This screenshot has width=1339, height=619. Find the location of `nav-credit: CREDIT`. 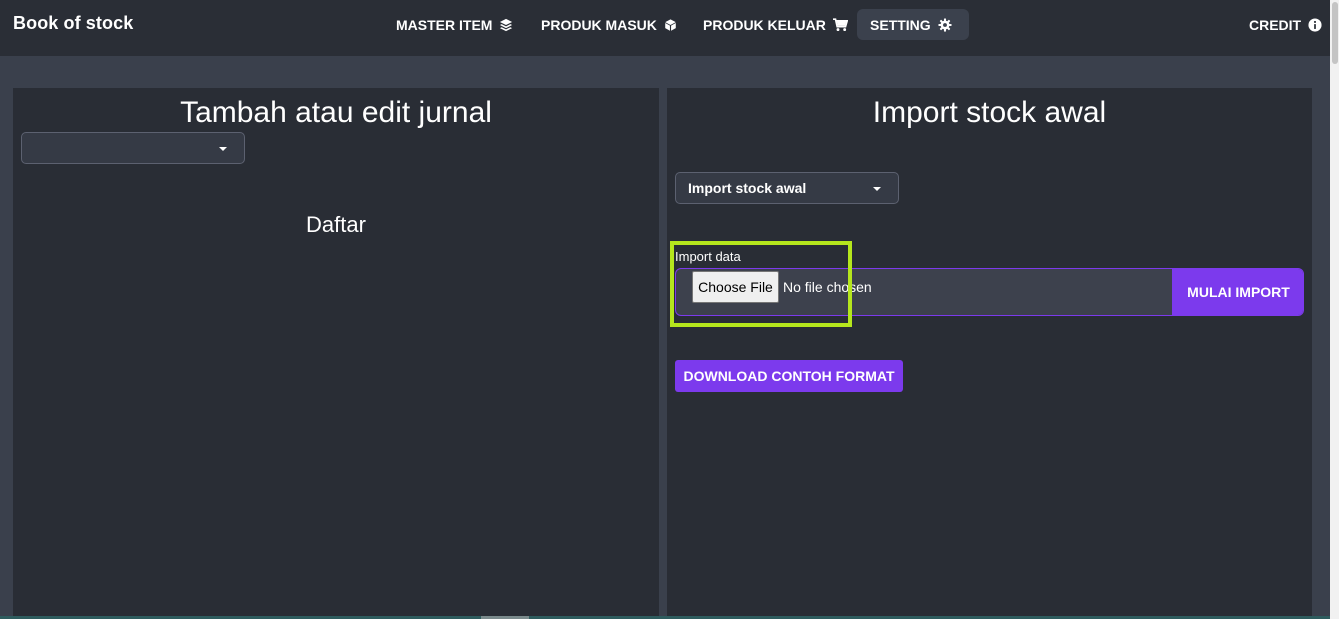

nav-credit: CREDIT is located at coordinates (1285, 24).